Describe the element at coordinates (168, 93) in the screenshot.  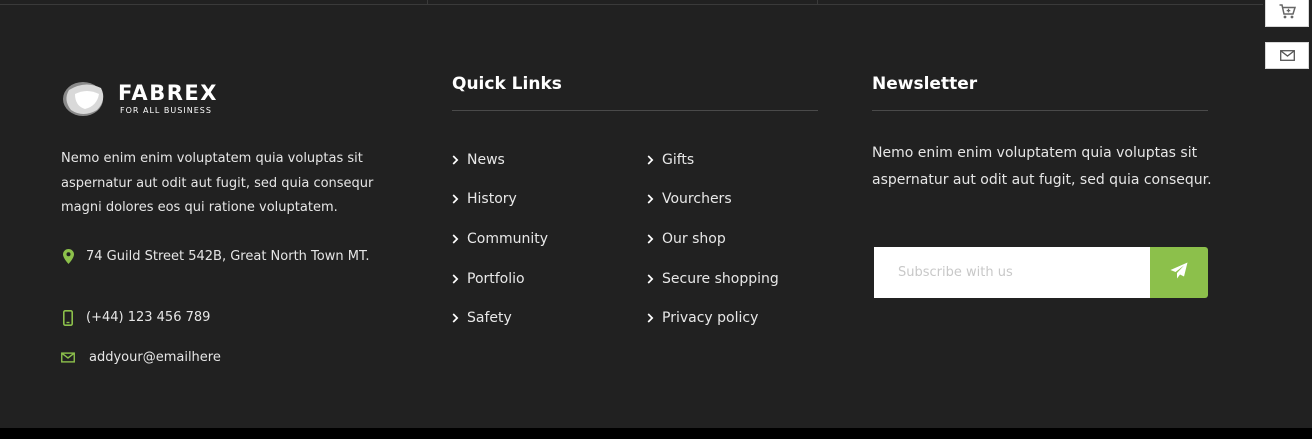
I see `brand-name: FABREX` at that location.